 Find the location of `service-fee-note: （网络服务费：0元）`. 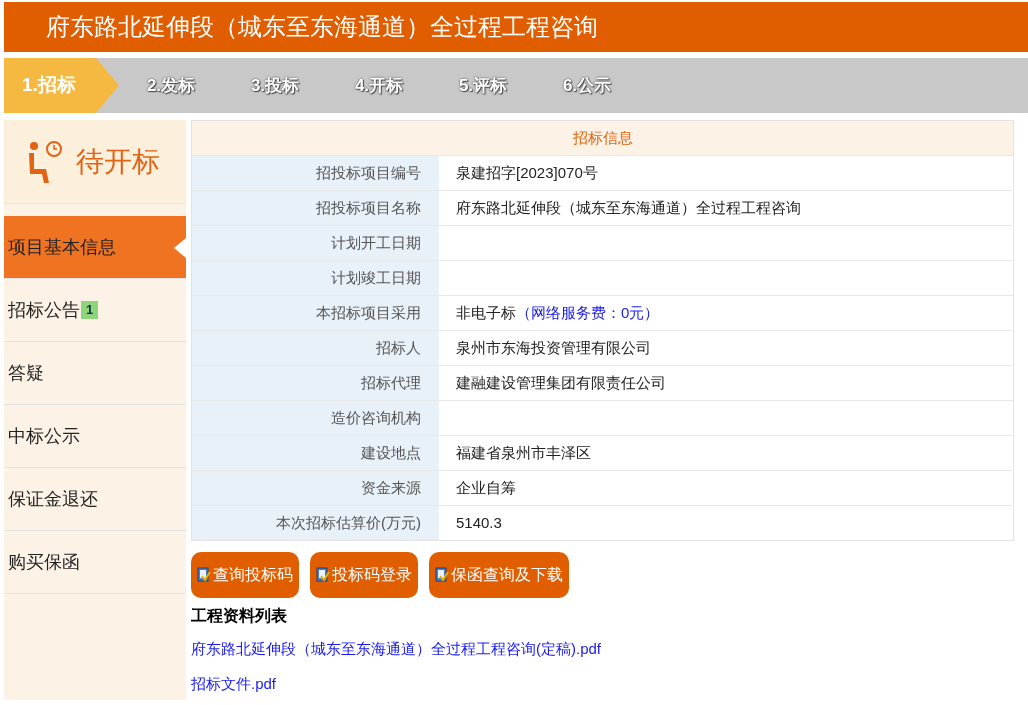

service-fee-note: （网络服务费：0元） is located at coordinates (588, 312).